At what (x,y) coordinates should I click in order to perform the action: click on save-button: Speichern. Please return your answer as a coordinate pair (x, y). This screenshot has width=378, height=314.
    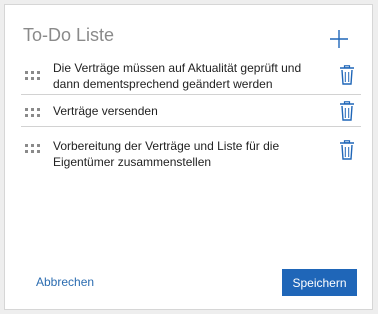
    Looking at the image, I should click on (319, 282).